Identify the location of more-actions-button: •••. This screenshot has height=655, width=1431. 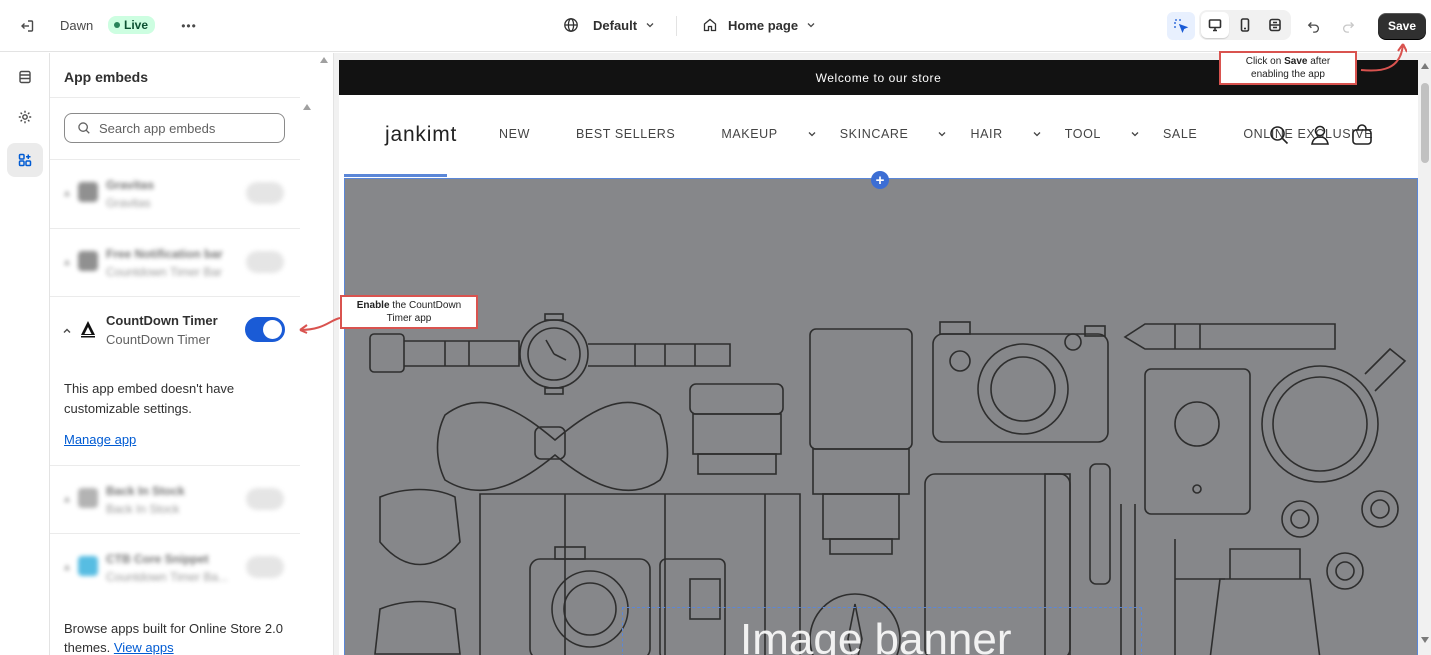
(189, 26).